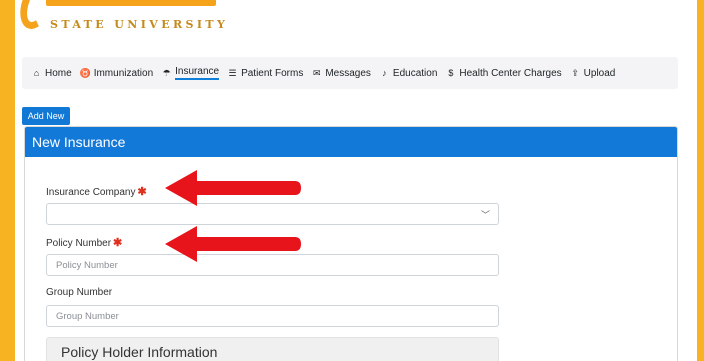 The image size is (704, 361). Describe the element at coordinates (123, 73) in the screenshot. I see `nav-item-label: Immunization` at that location.